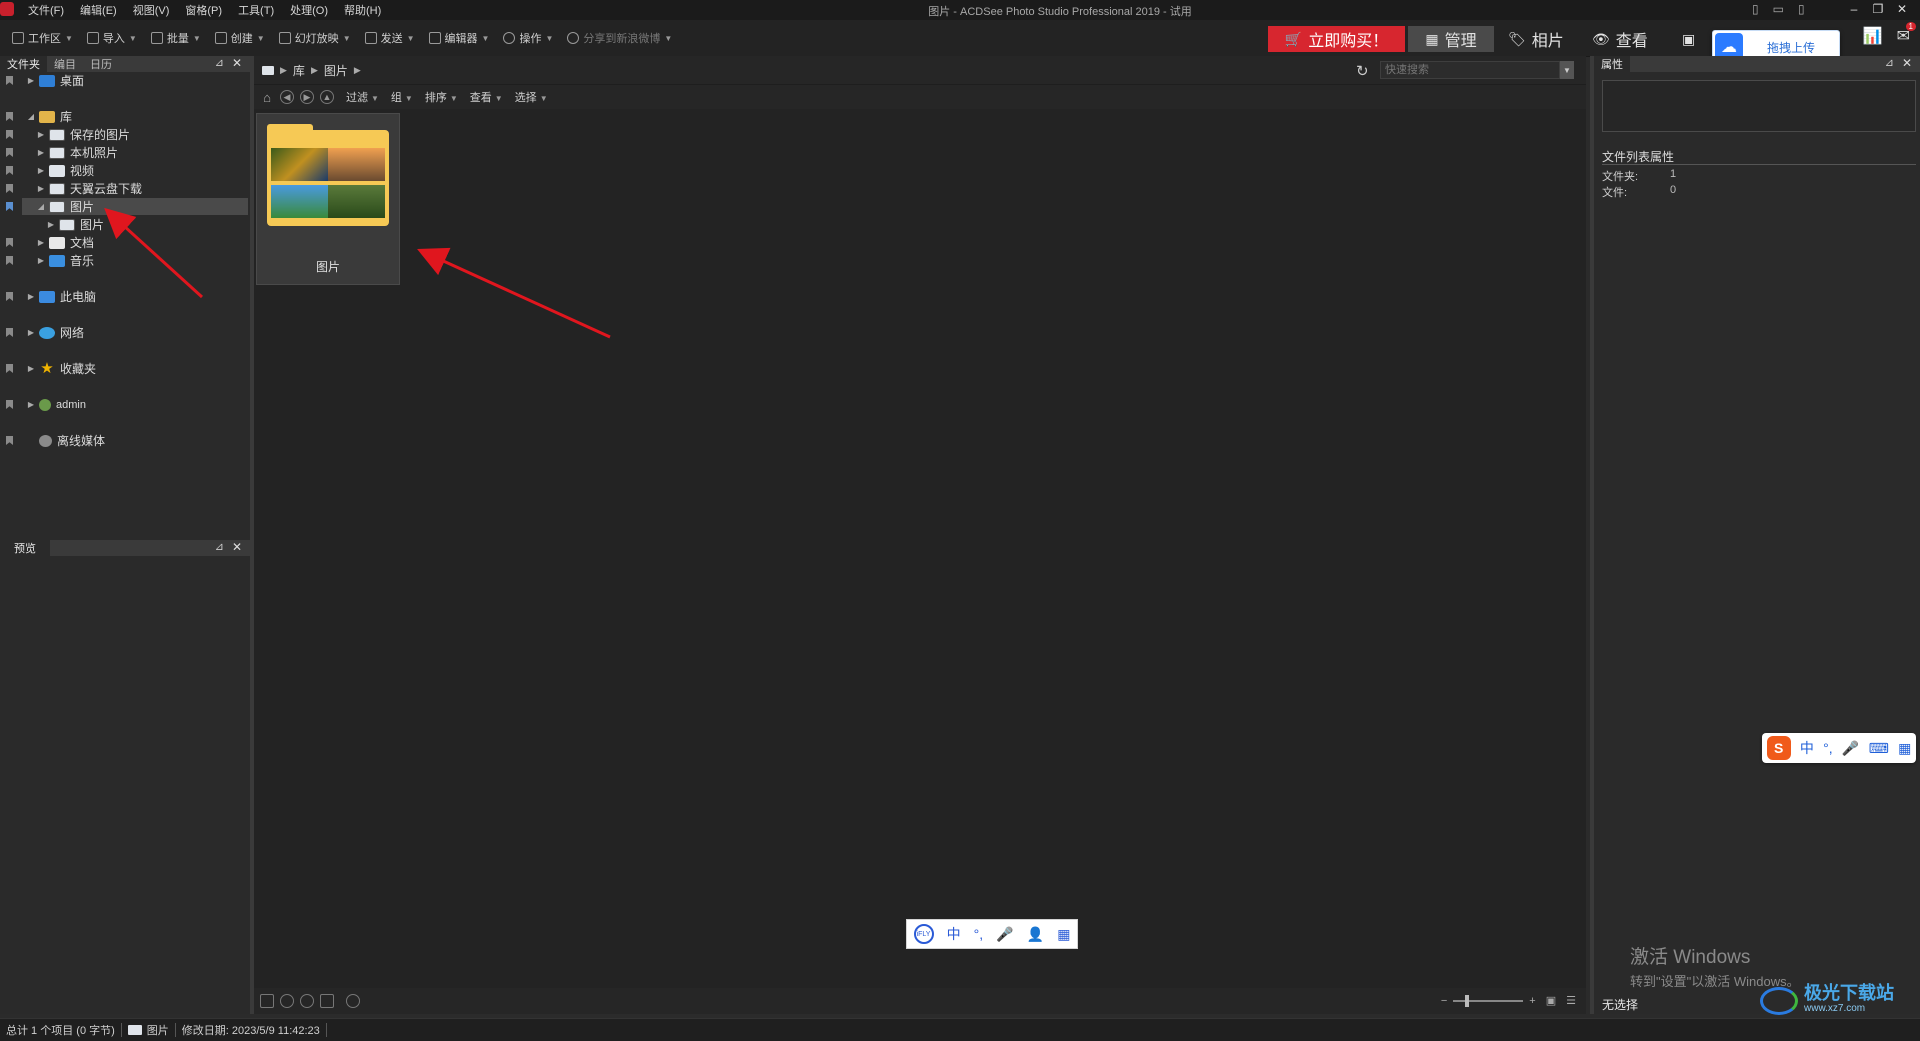 The image size is (1920, 1041). Describe the element at coordinates (268, 70) in the screenshot. I see `computer-icon` at that location.